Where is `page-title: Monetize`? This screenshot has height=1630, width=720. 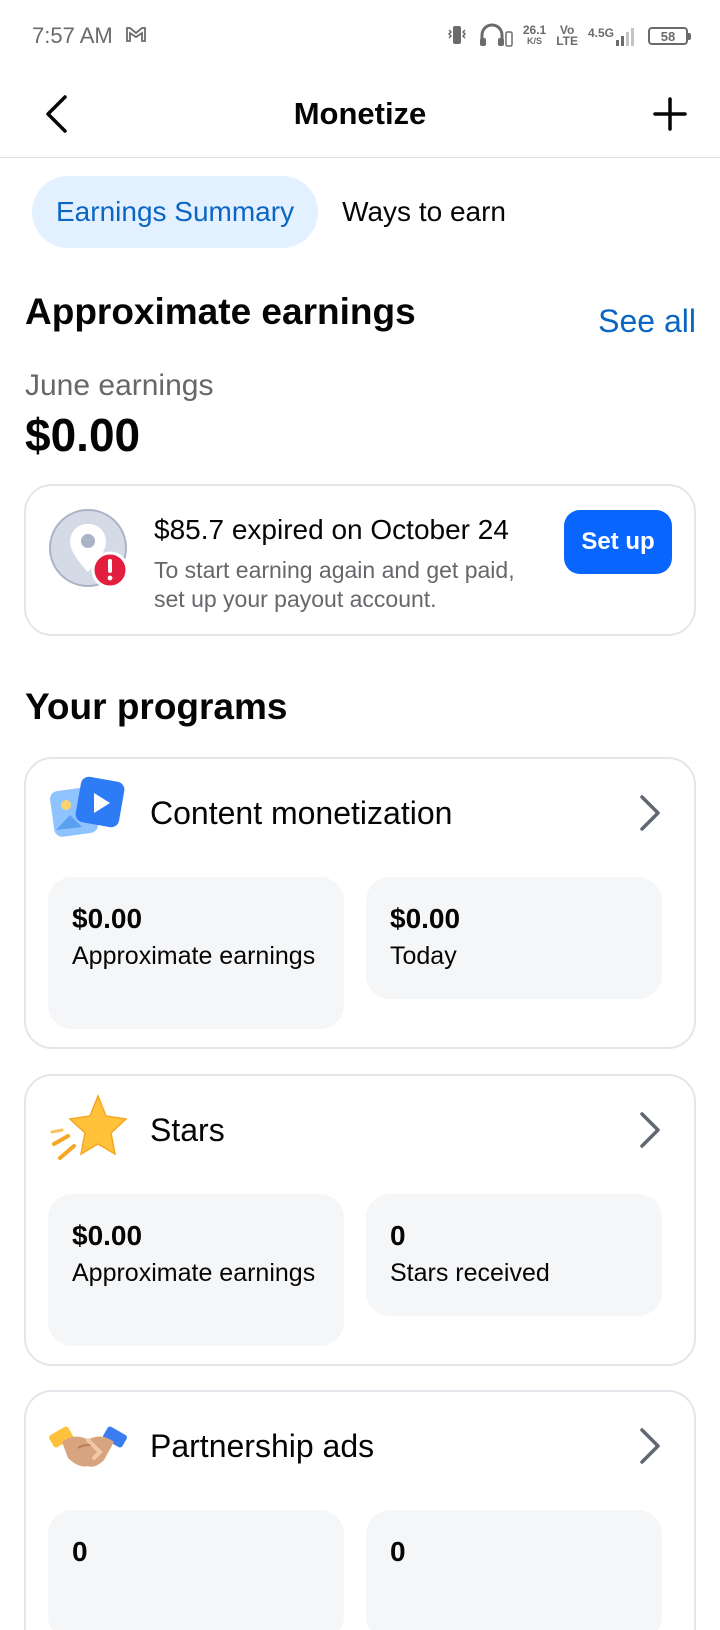
page-title: Monetize is located at coordinates (360, 113).